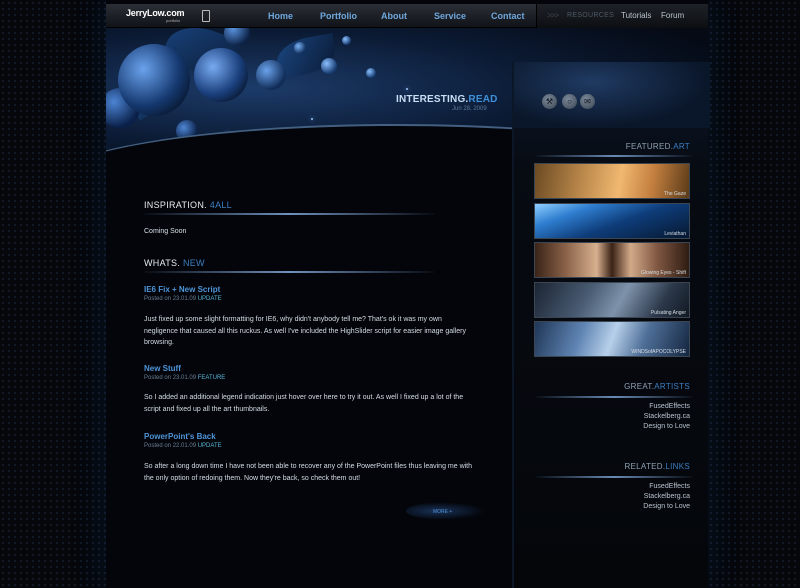  I want to click on featured-thumb-the-gaze: The Gaze, so click(612, 181).